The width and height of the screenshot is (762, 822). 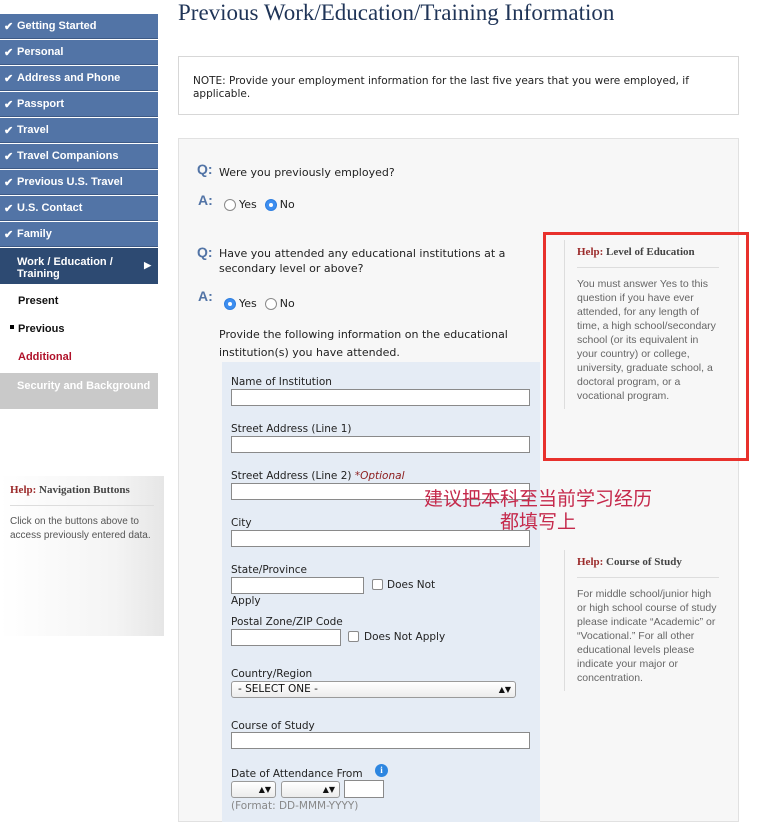 I want to click on help-title: Help: Navigation Buttons, so click(x=82, y=495).